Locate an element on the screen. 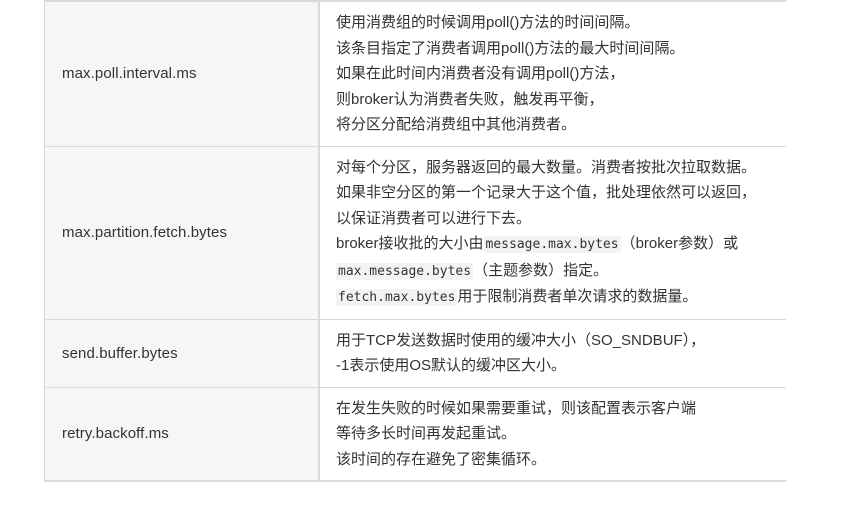  description-text: 等待多长时间再发起重试。 is located at coordinates (426, 433).